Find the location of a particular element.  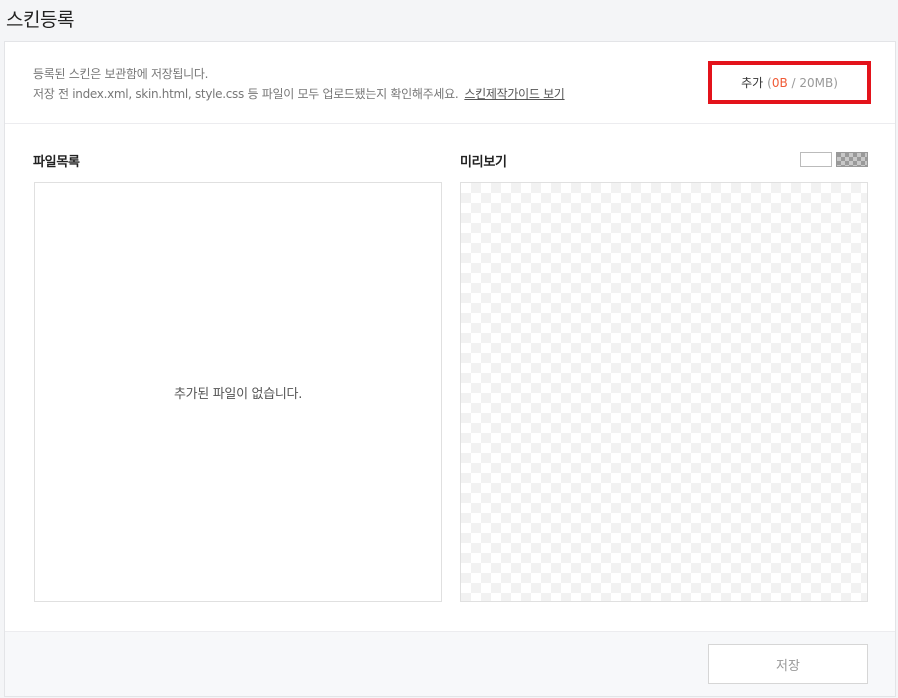

preview-bg-checkerboard-toggle is located at coordinates (852, 159).